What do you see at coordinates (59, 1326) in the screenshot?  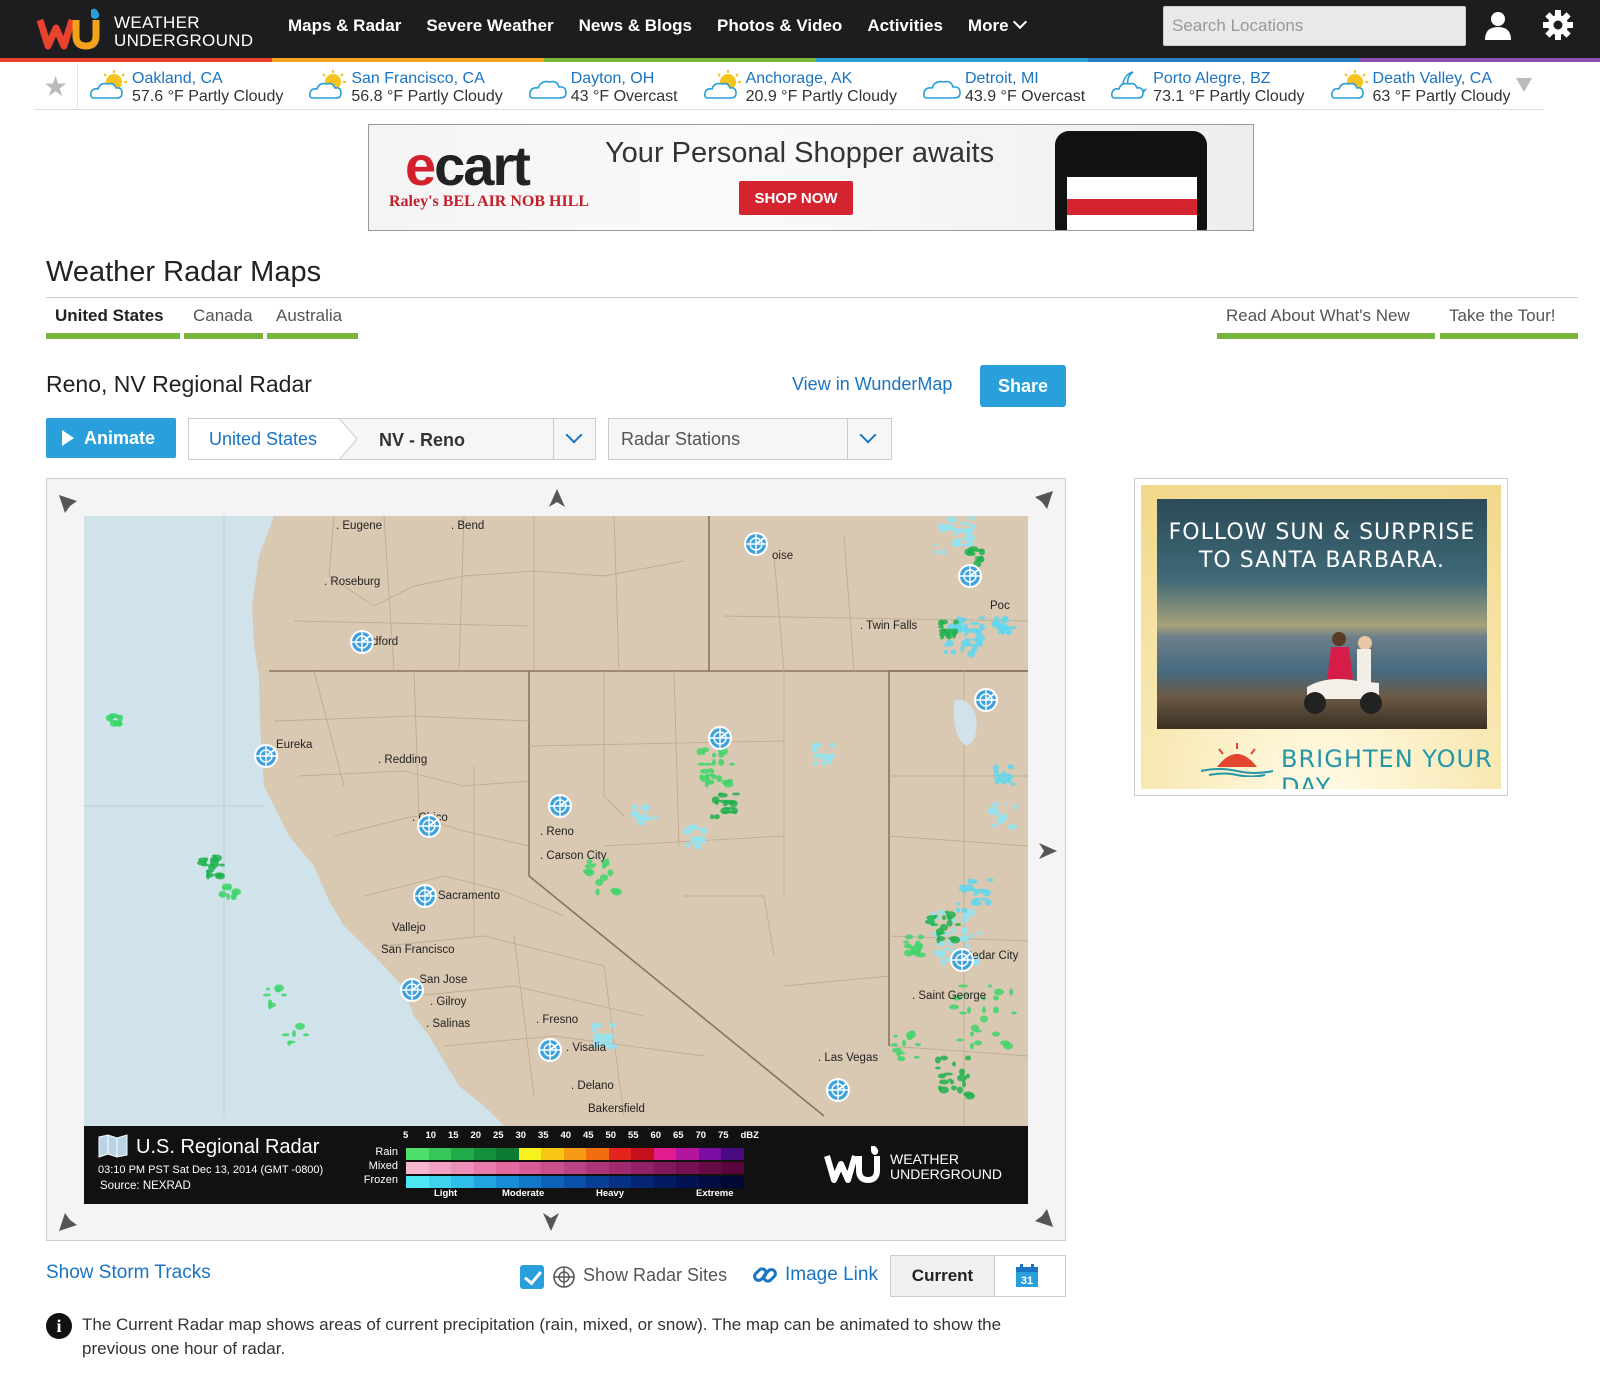 I see `info-icon: i` at bounding box center [59, 1326].